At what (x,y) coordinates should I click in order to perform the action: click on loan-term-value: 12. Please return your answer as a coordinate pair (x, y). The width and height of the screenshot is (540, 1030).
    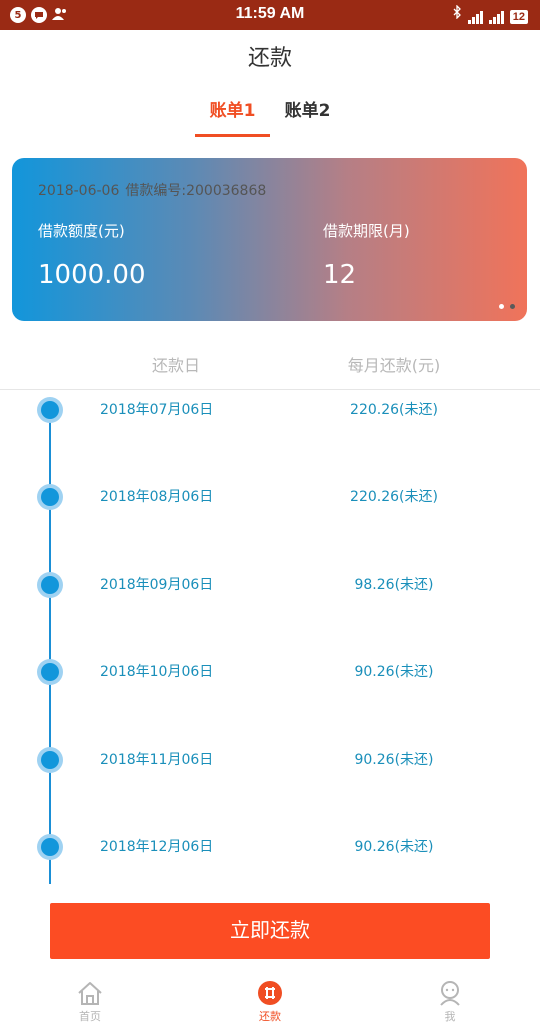
    Looking at the image, I should click on (340, 275).